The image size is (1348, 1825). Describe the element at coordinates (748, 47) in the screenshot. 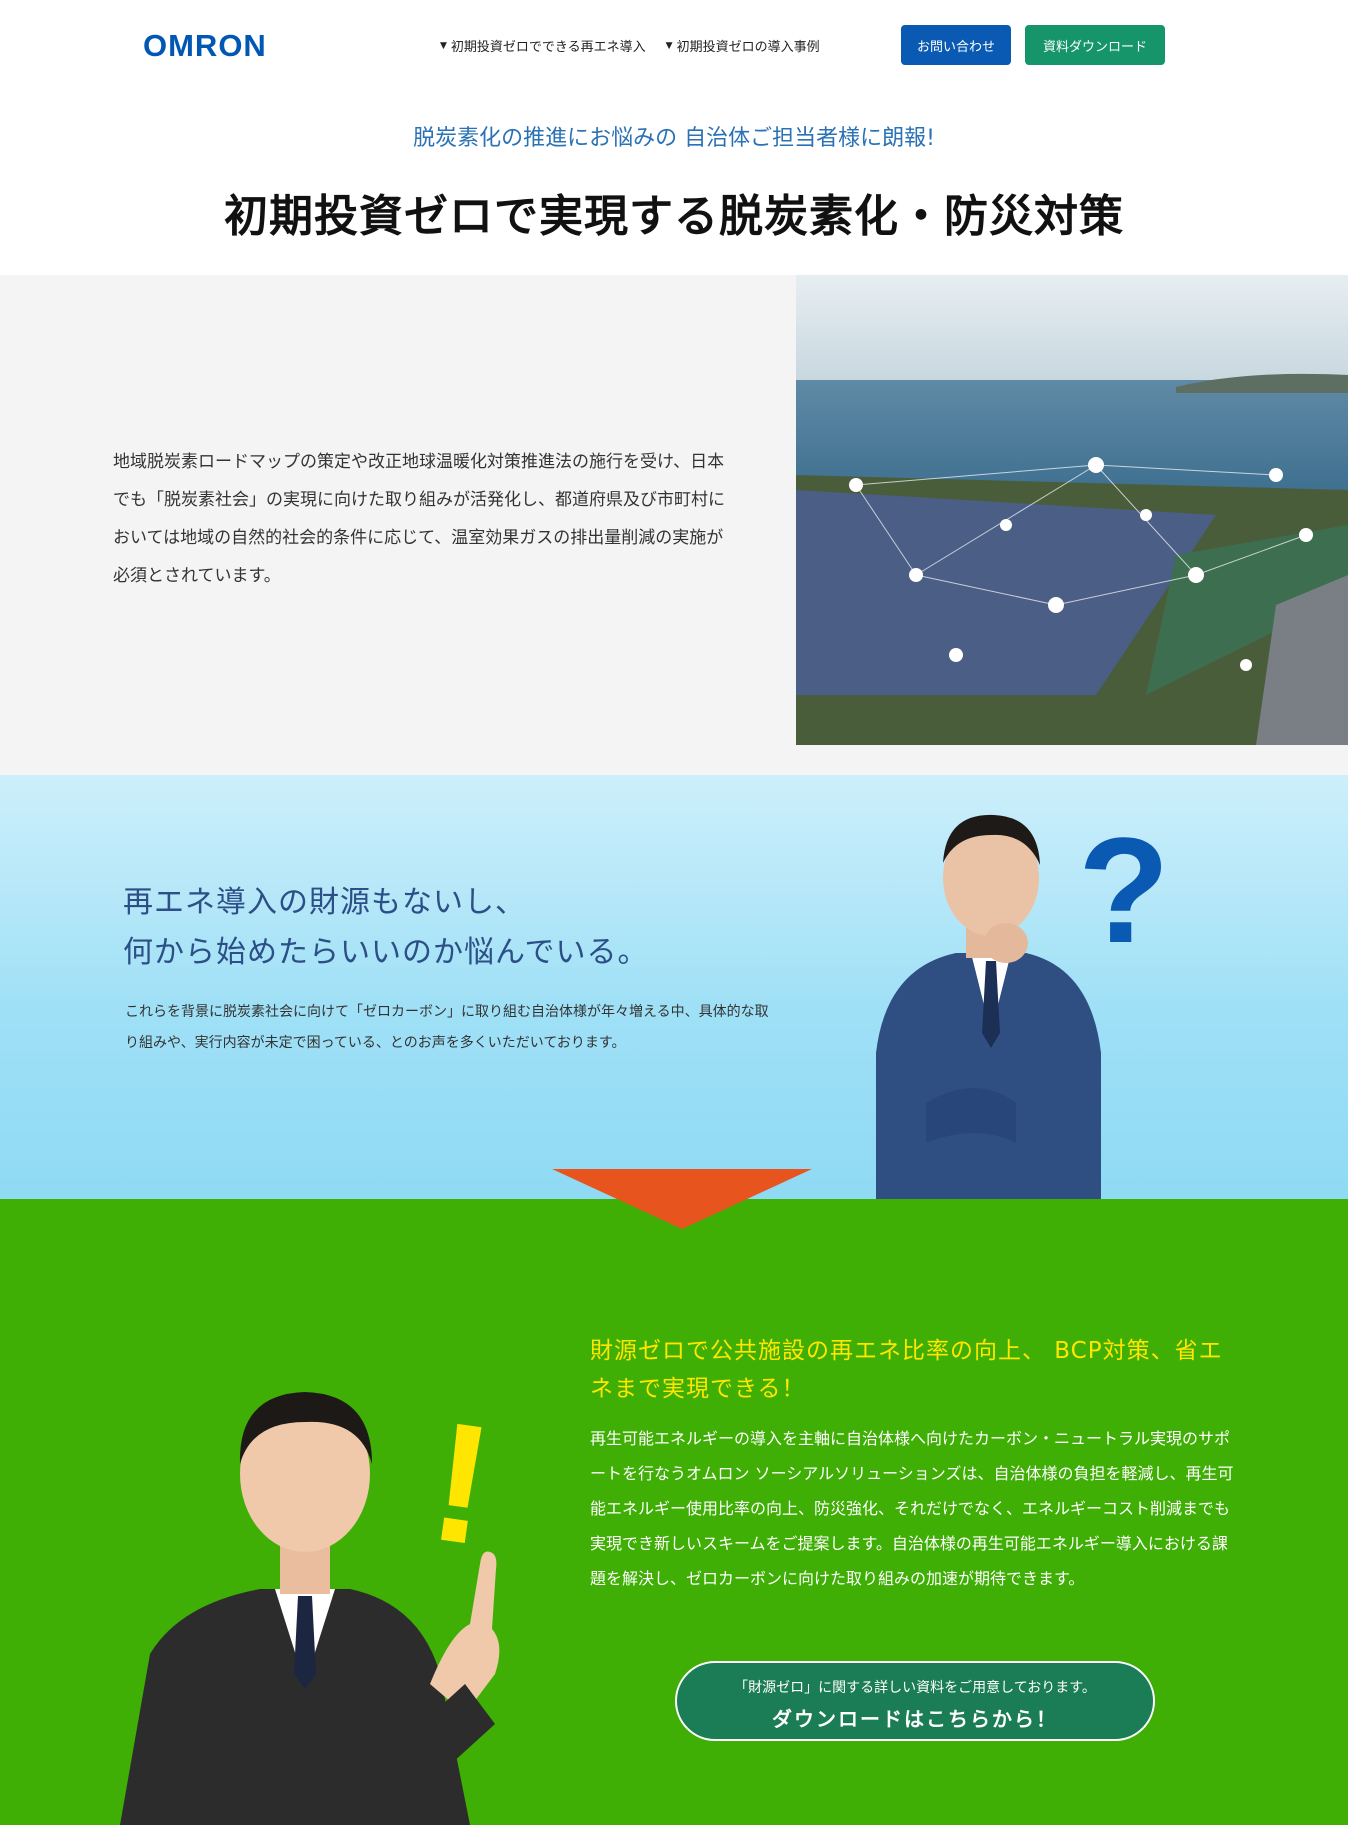

I see `nav-item-label: 初期投資ゼロの導入事例` at that location.